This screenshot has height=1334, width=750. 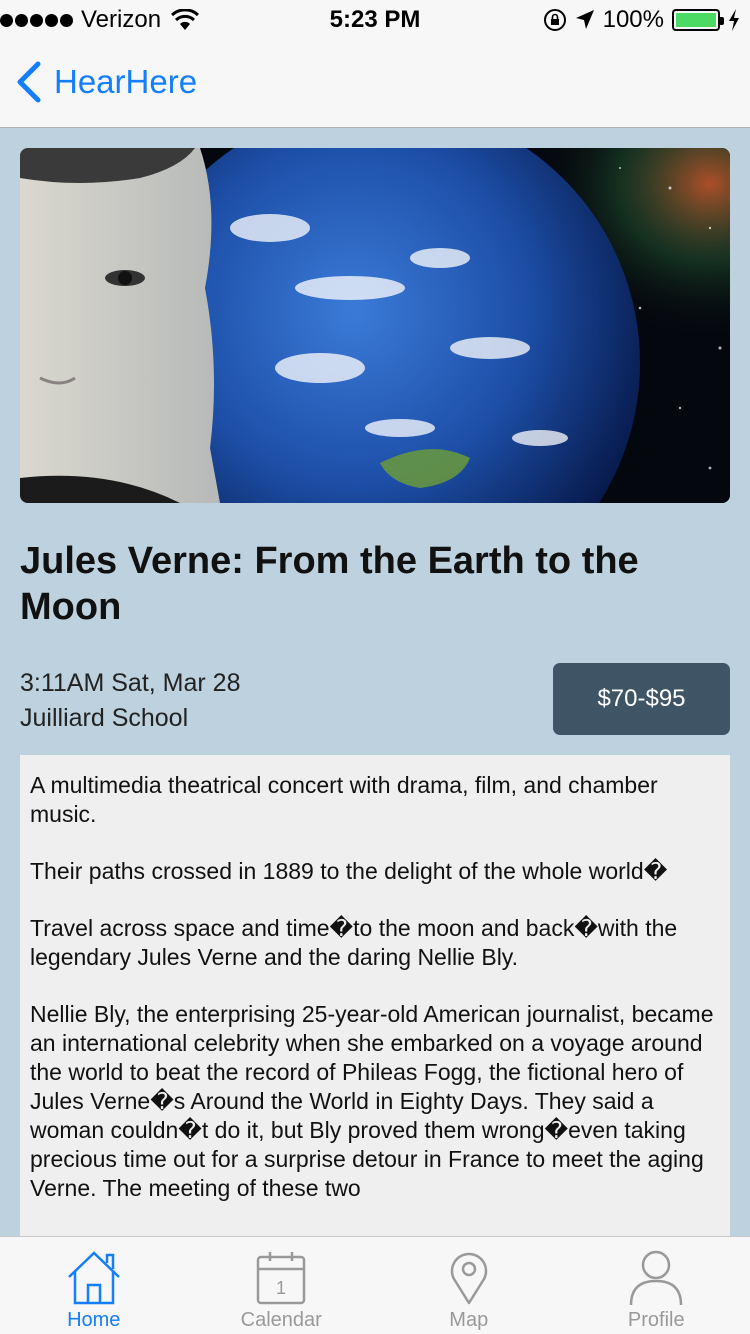 What do you see at coordinates (281, 1320) in the screenshot?
I see `tab-label: Calendar` at bounding box center [281, 1320].